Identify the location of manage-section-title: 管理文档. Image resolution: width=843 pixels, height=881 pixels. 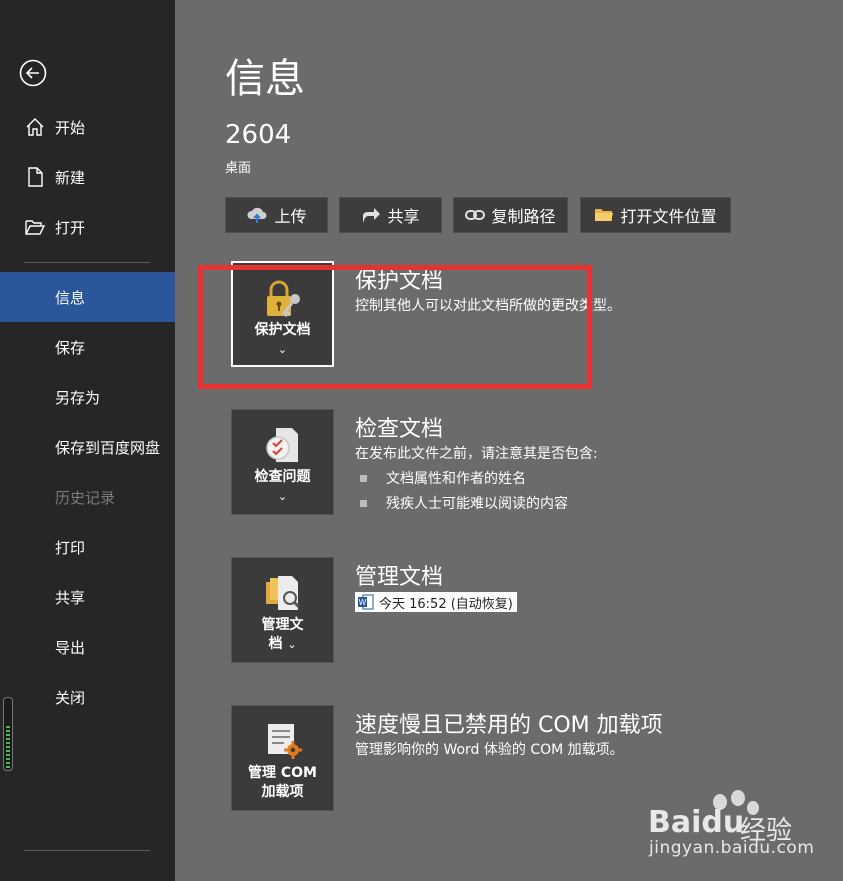
(399, 577).